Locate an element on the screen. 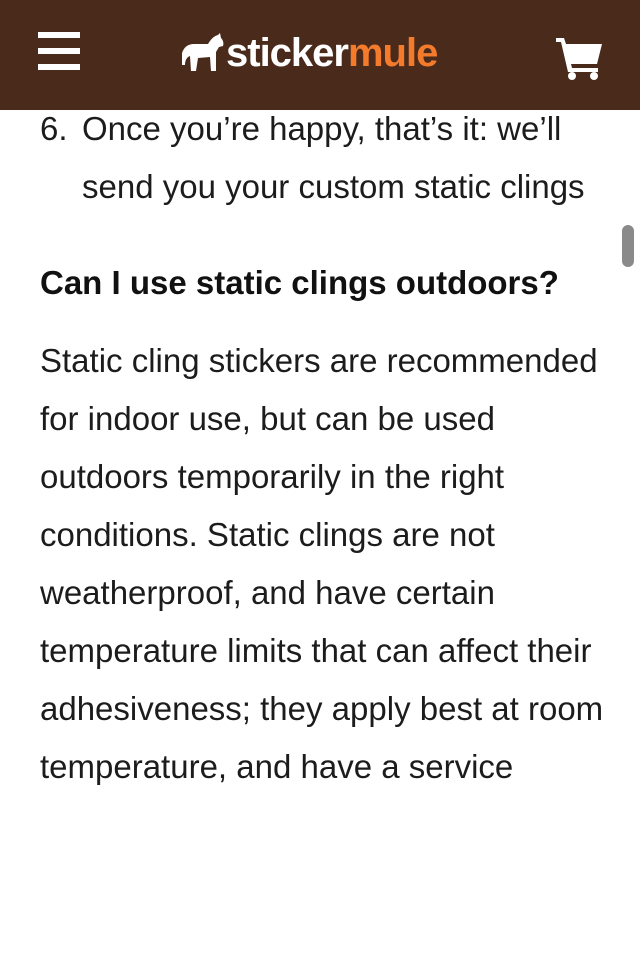 The width and height of the screenshot is (640, 959). scrollbar-thumb is located at coordinates (628, 246).